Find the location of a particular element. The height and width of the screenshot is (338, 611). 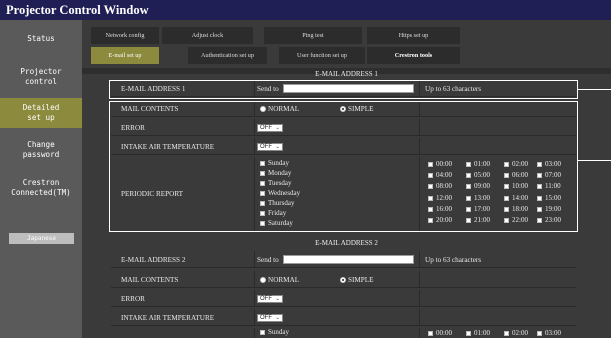

window-title: Projector Control Window is located at coordinates (305, 10).